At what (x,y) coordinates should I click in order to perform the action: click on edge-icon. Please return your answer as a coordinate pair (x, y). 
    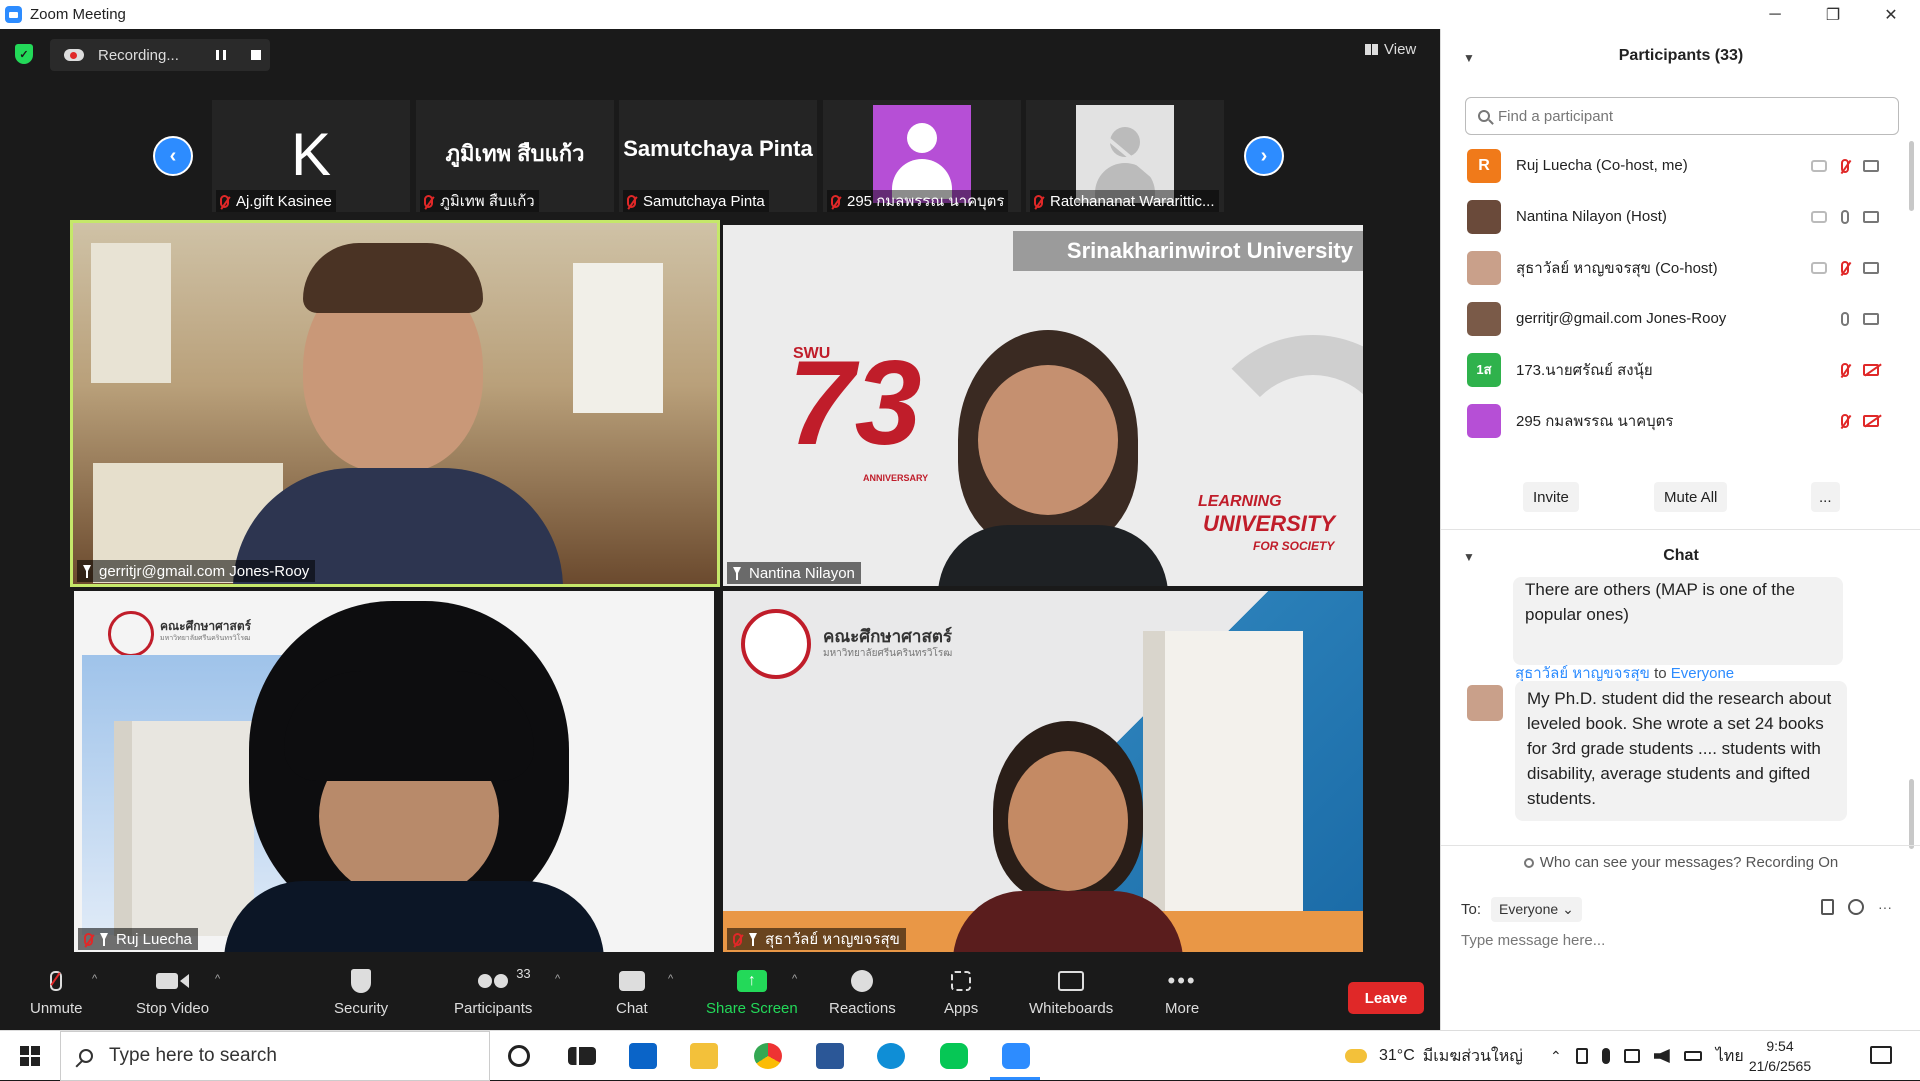
    Looking at the image, I should click on (891, 1056).